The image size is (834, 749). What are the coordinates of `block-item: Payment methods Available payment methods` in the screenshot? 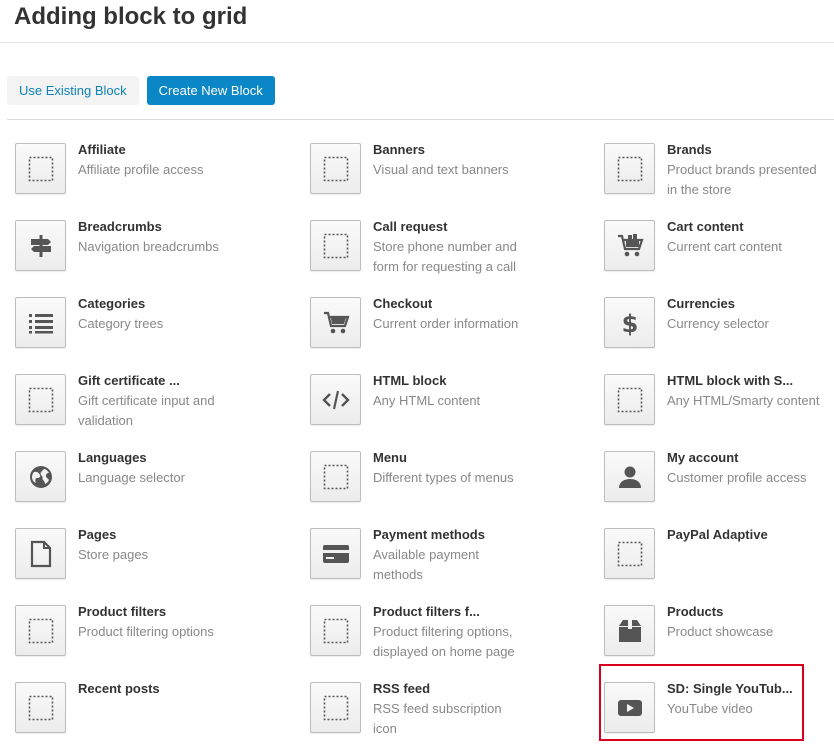 It's located at (455, 560).